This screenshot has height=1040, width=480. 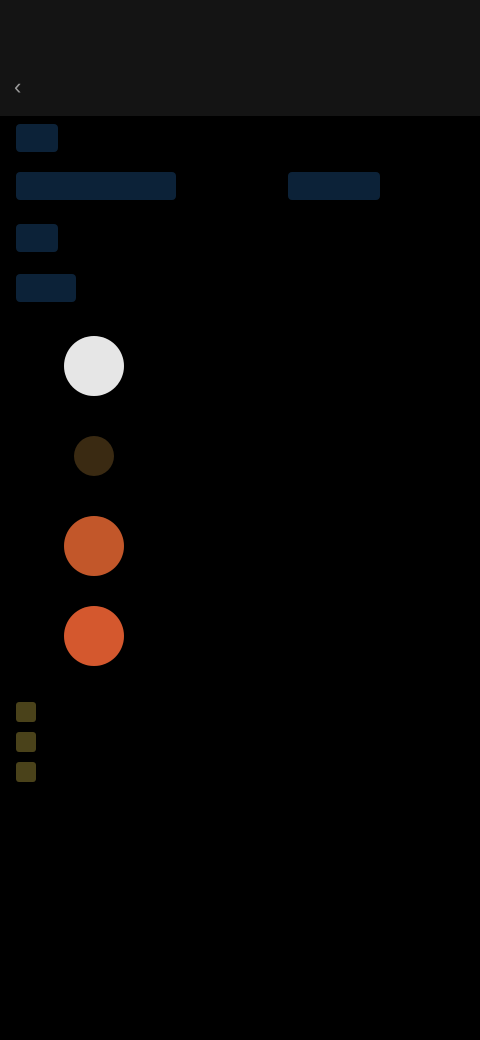 What do you see at coordinates (28, 88) in the screenshot?
I see `back-arrow-icon: ‹` at bounding box center [28, 88].